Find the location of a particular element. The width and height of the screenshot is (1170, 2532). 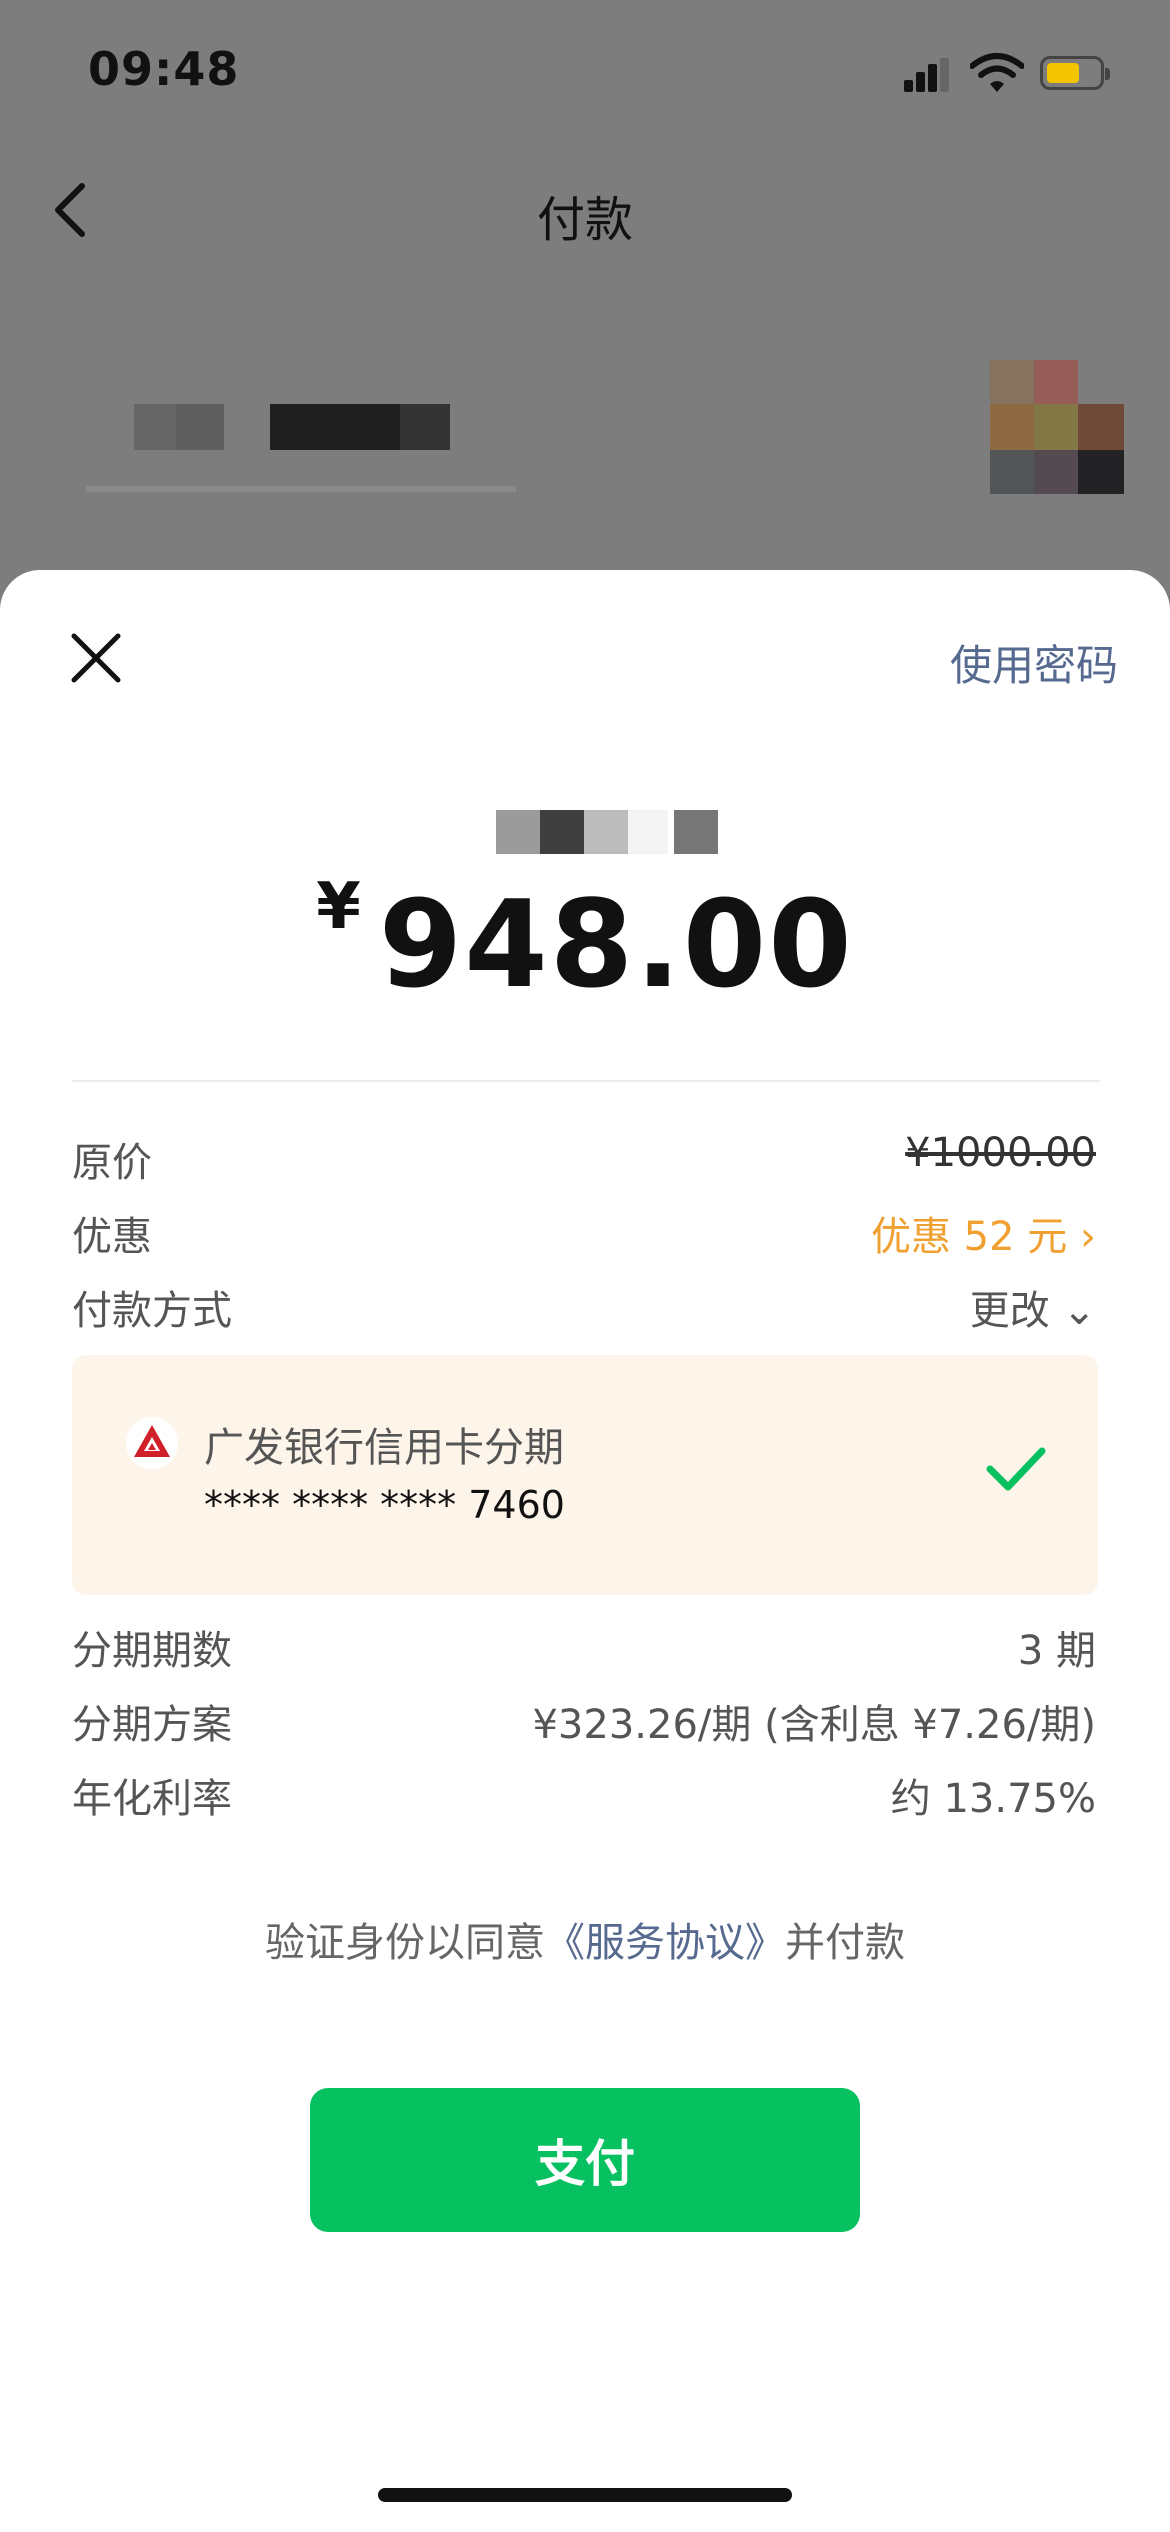

installments-label: 分期期数 is located at coordinates (152, 1651).